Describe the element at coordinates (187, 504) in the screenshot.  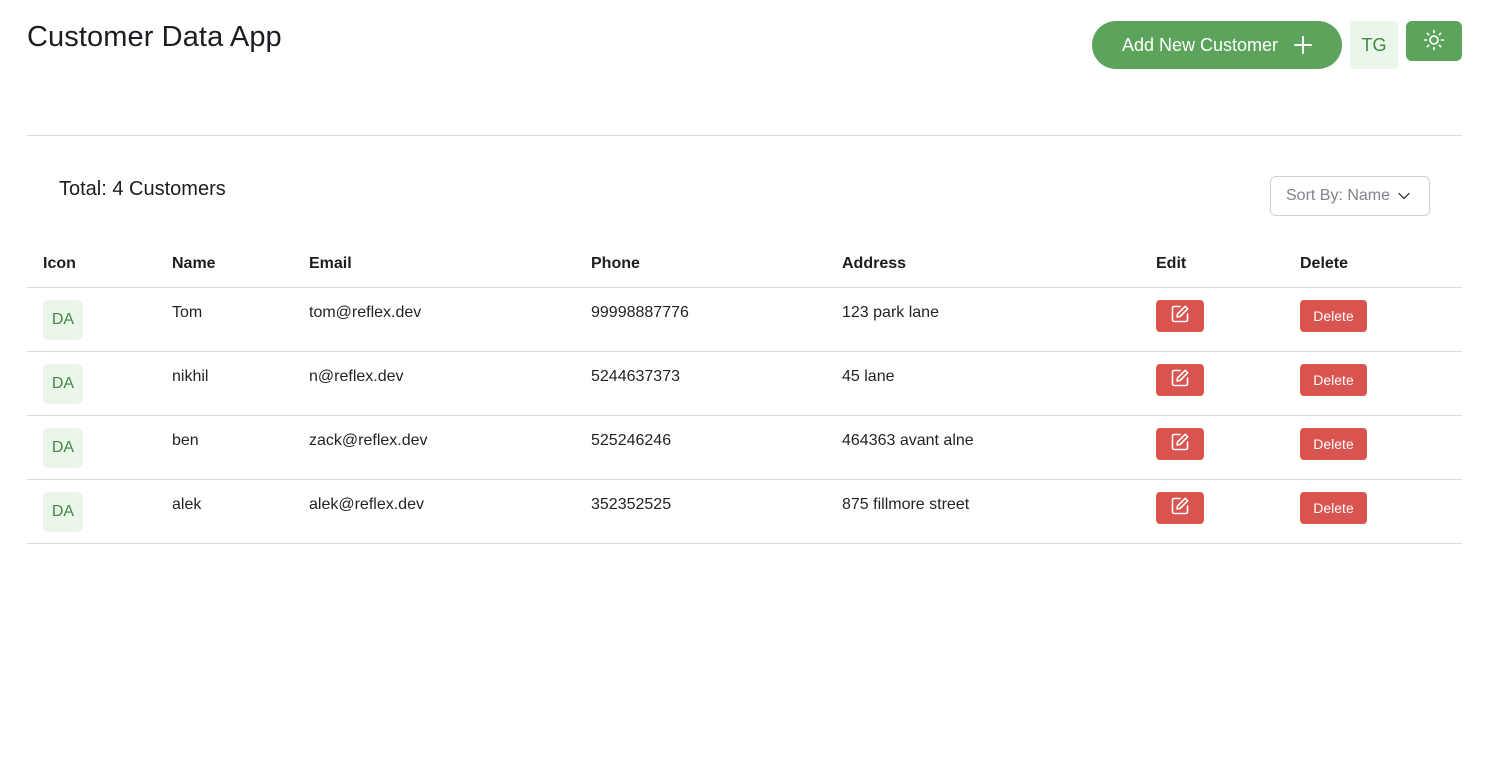
I see `customer-name: alek` at that location.